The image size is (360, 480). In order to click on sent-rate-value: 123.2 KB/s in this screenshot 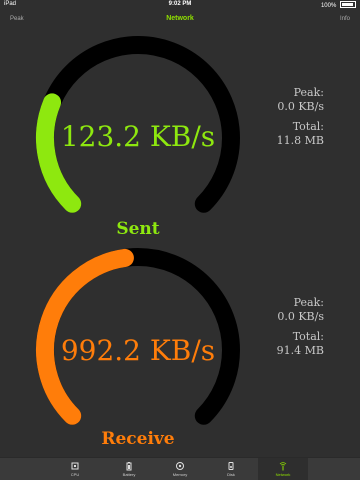, I will do `click(138, 136)`.